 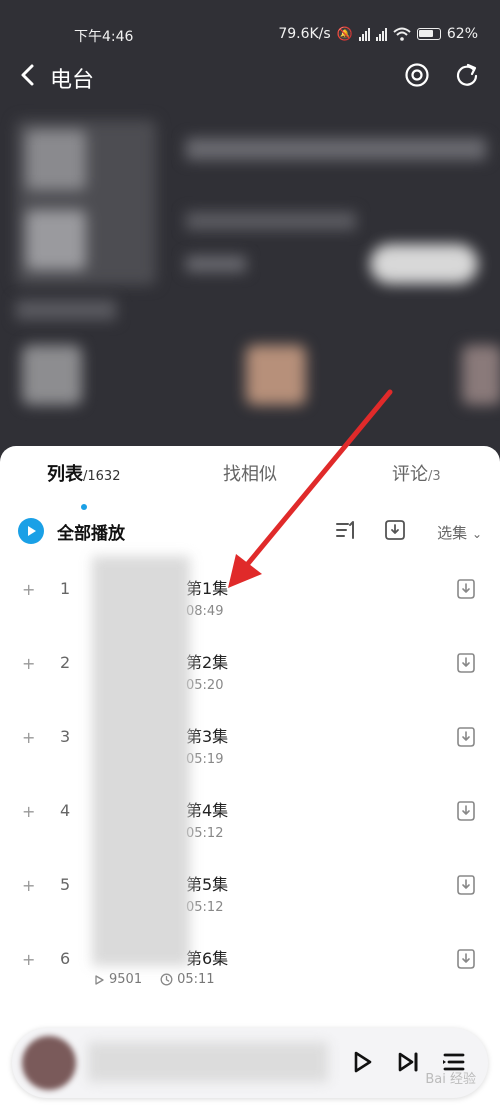 I want to click on section-label-blurred, so click(x=66, y=310).